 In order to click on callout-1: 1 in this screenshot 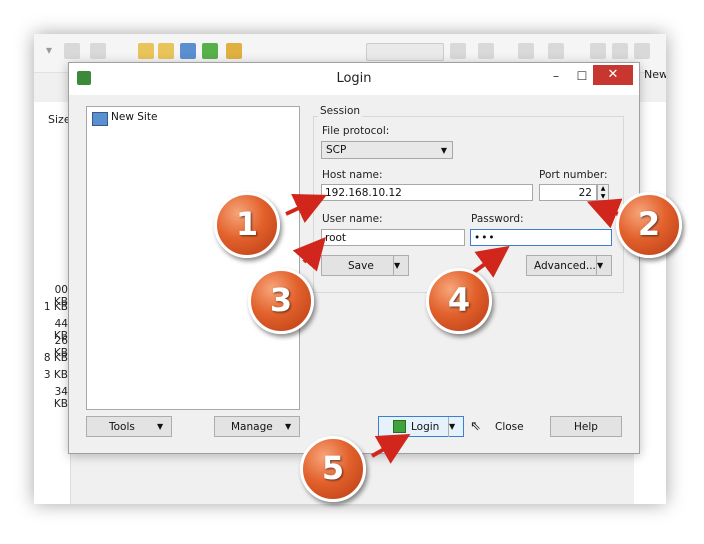, I will do `click(247, 225)`.